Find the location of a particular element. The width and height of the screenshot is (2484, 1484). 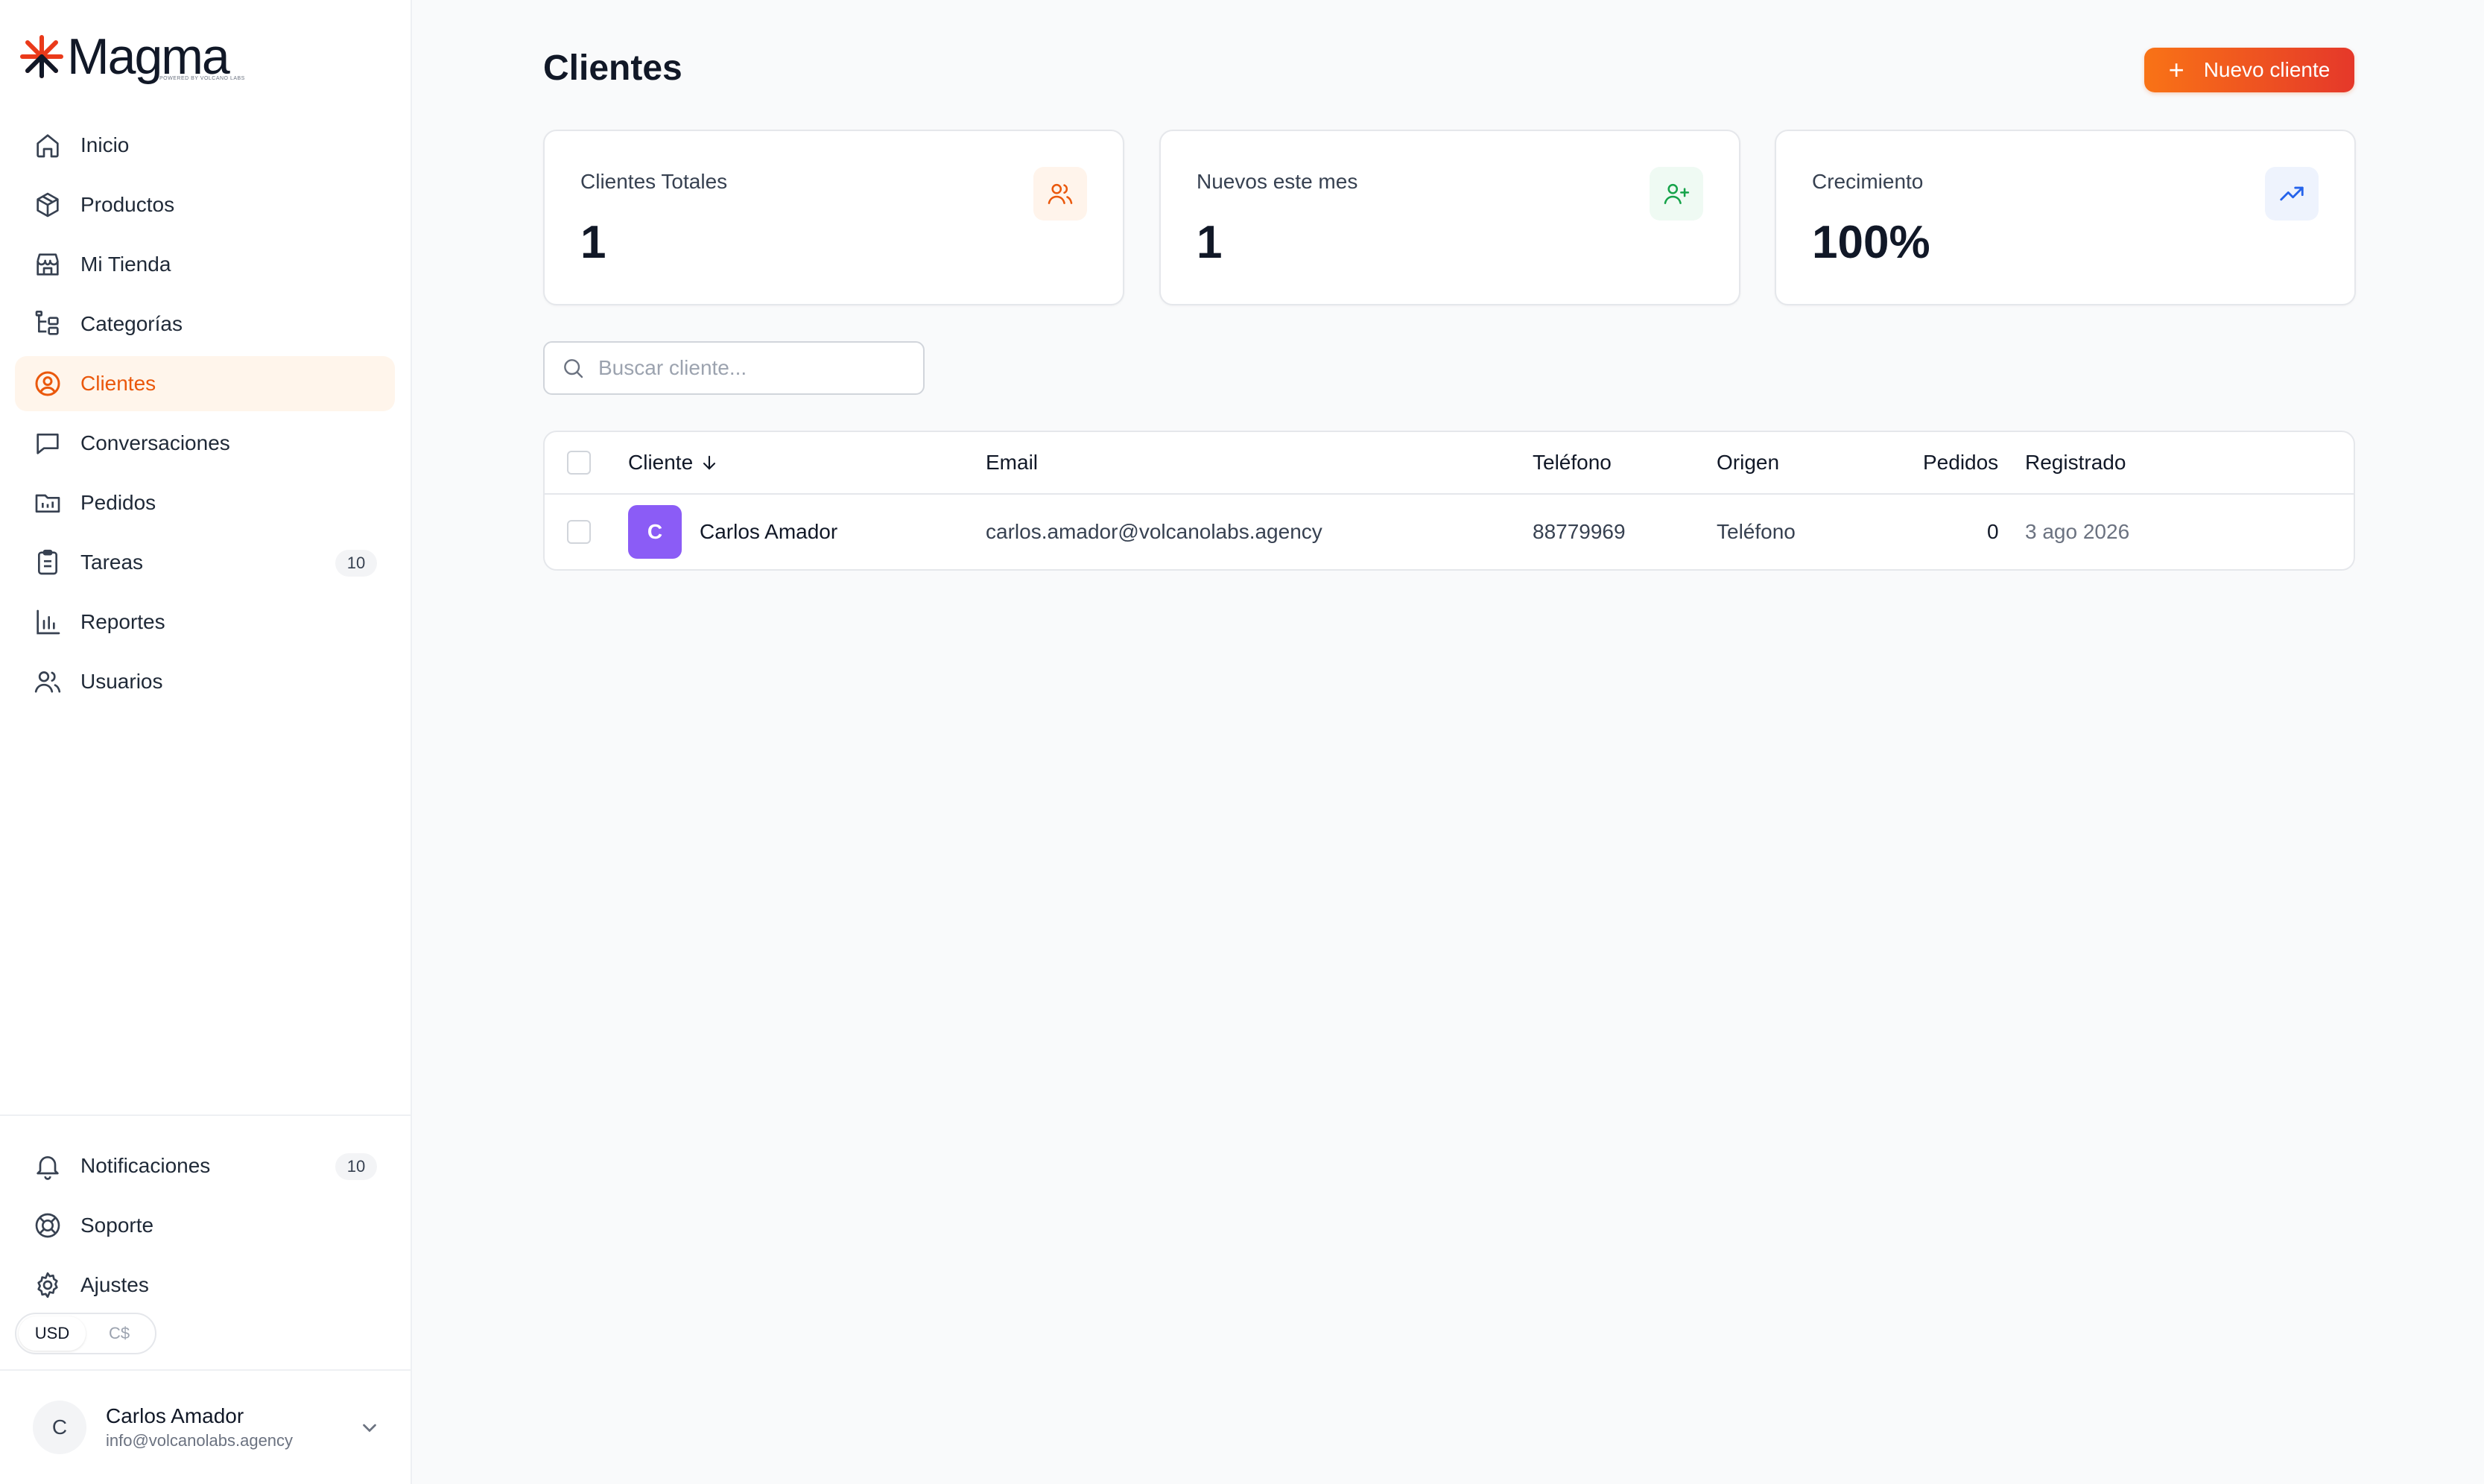

sidebar-item-conversaciones: Conversaciones is located at coordinates (205, 444).